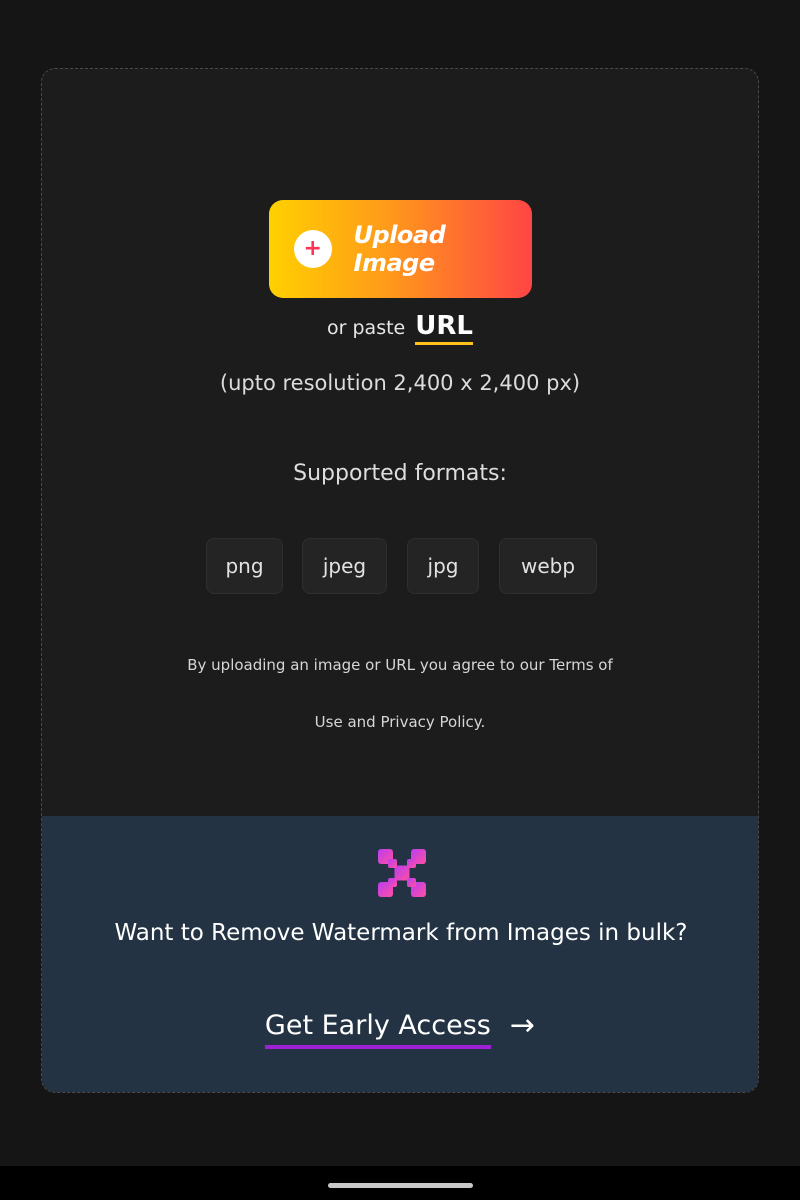  I want to click on upload-image-label: Upload Image, so click(399, 249).